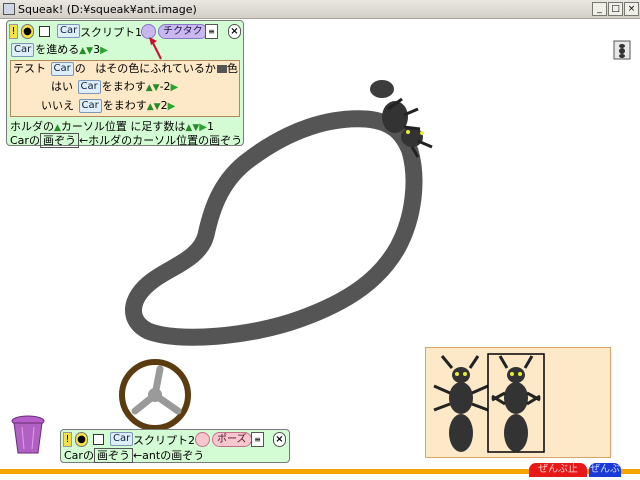 This screenshot has height=480, width=640. I want to click on steering-wheel, so click(155, 395).